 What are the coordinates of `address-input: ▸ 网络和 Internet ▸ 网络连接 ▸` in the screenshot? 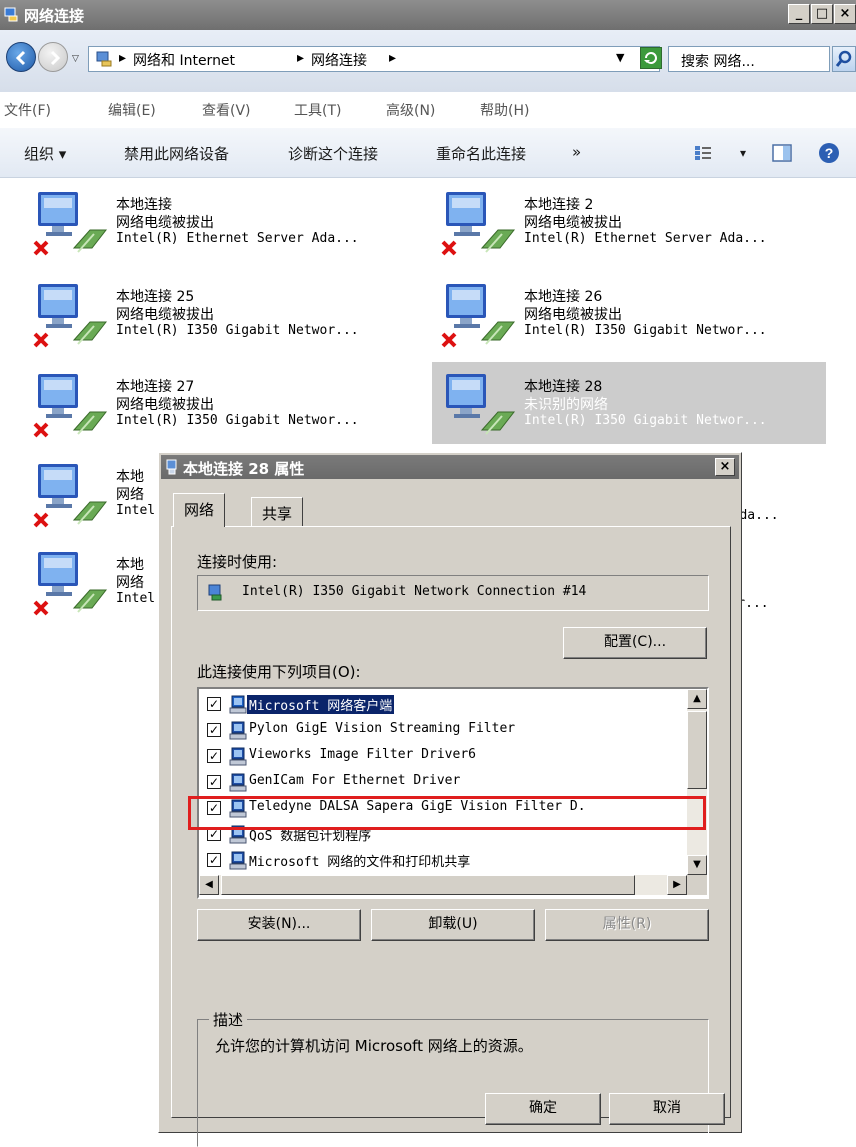 It's located at (374, 59).